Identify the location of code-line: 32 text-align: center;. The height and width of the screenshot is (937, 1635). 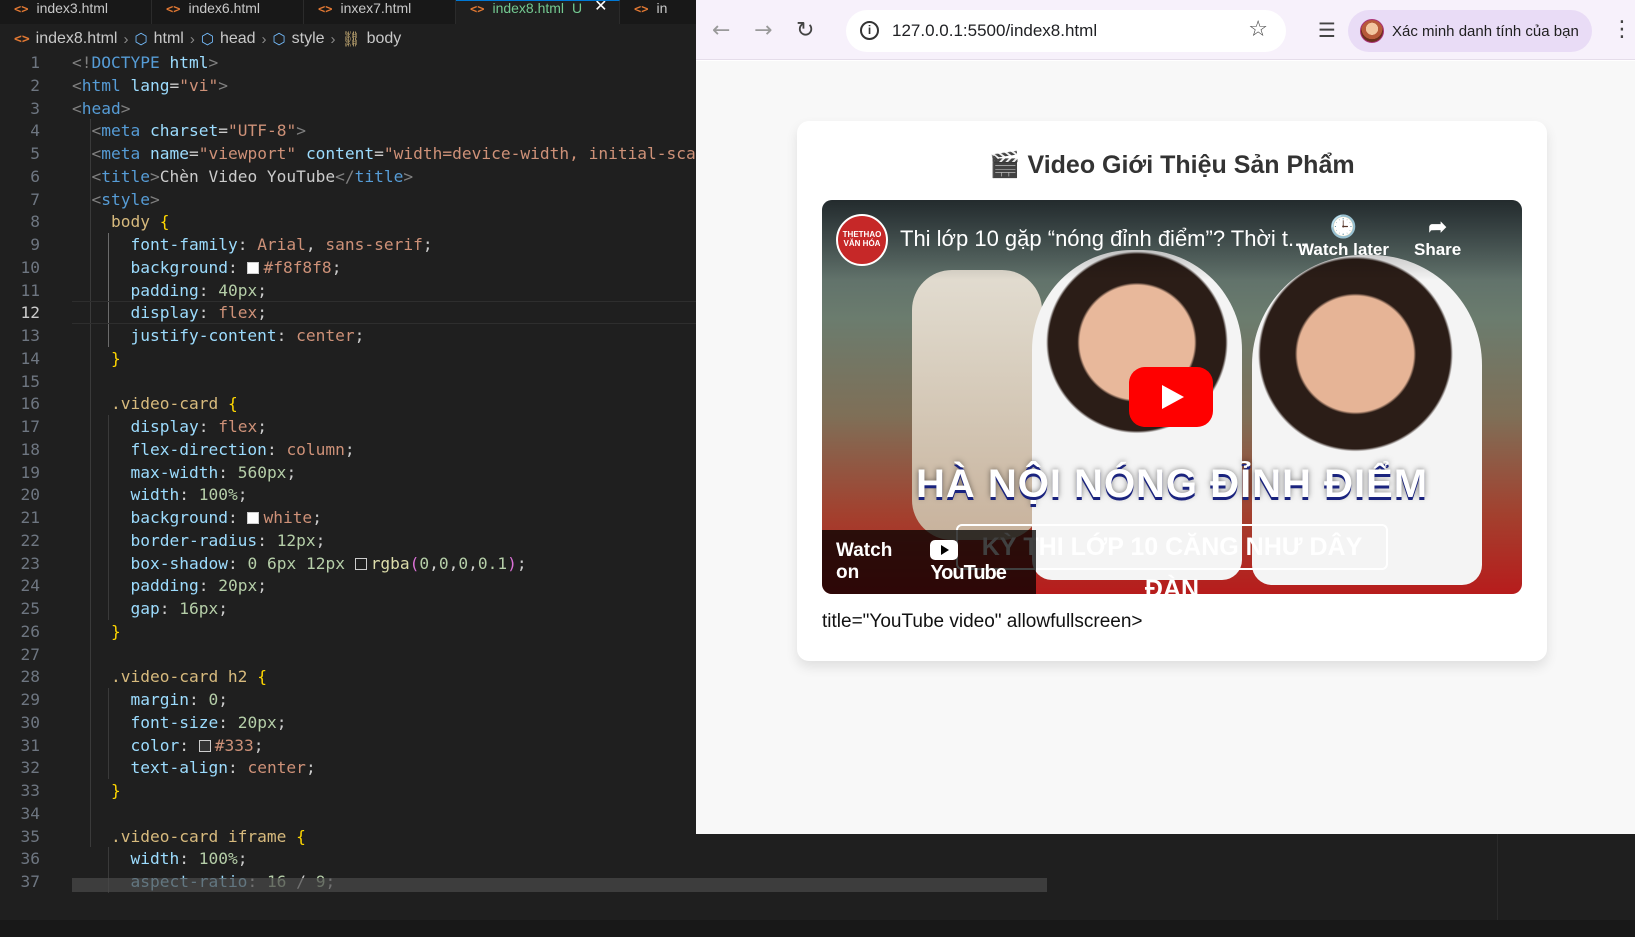
(350, 767).